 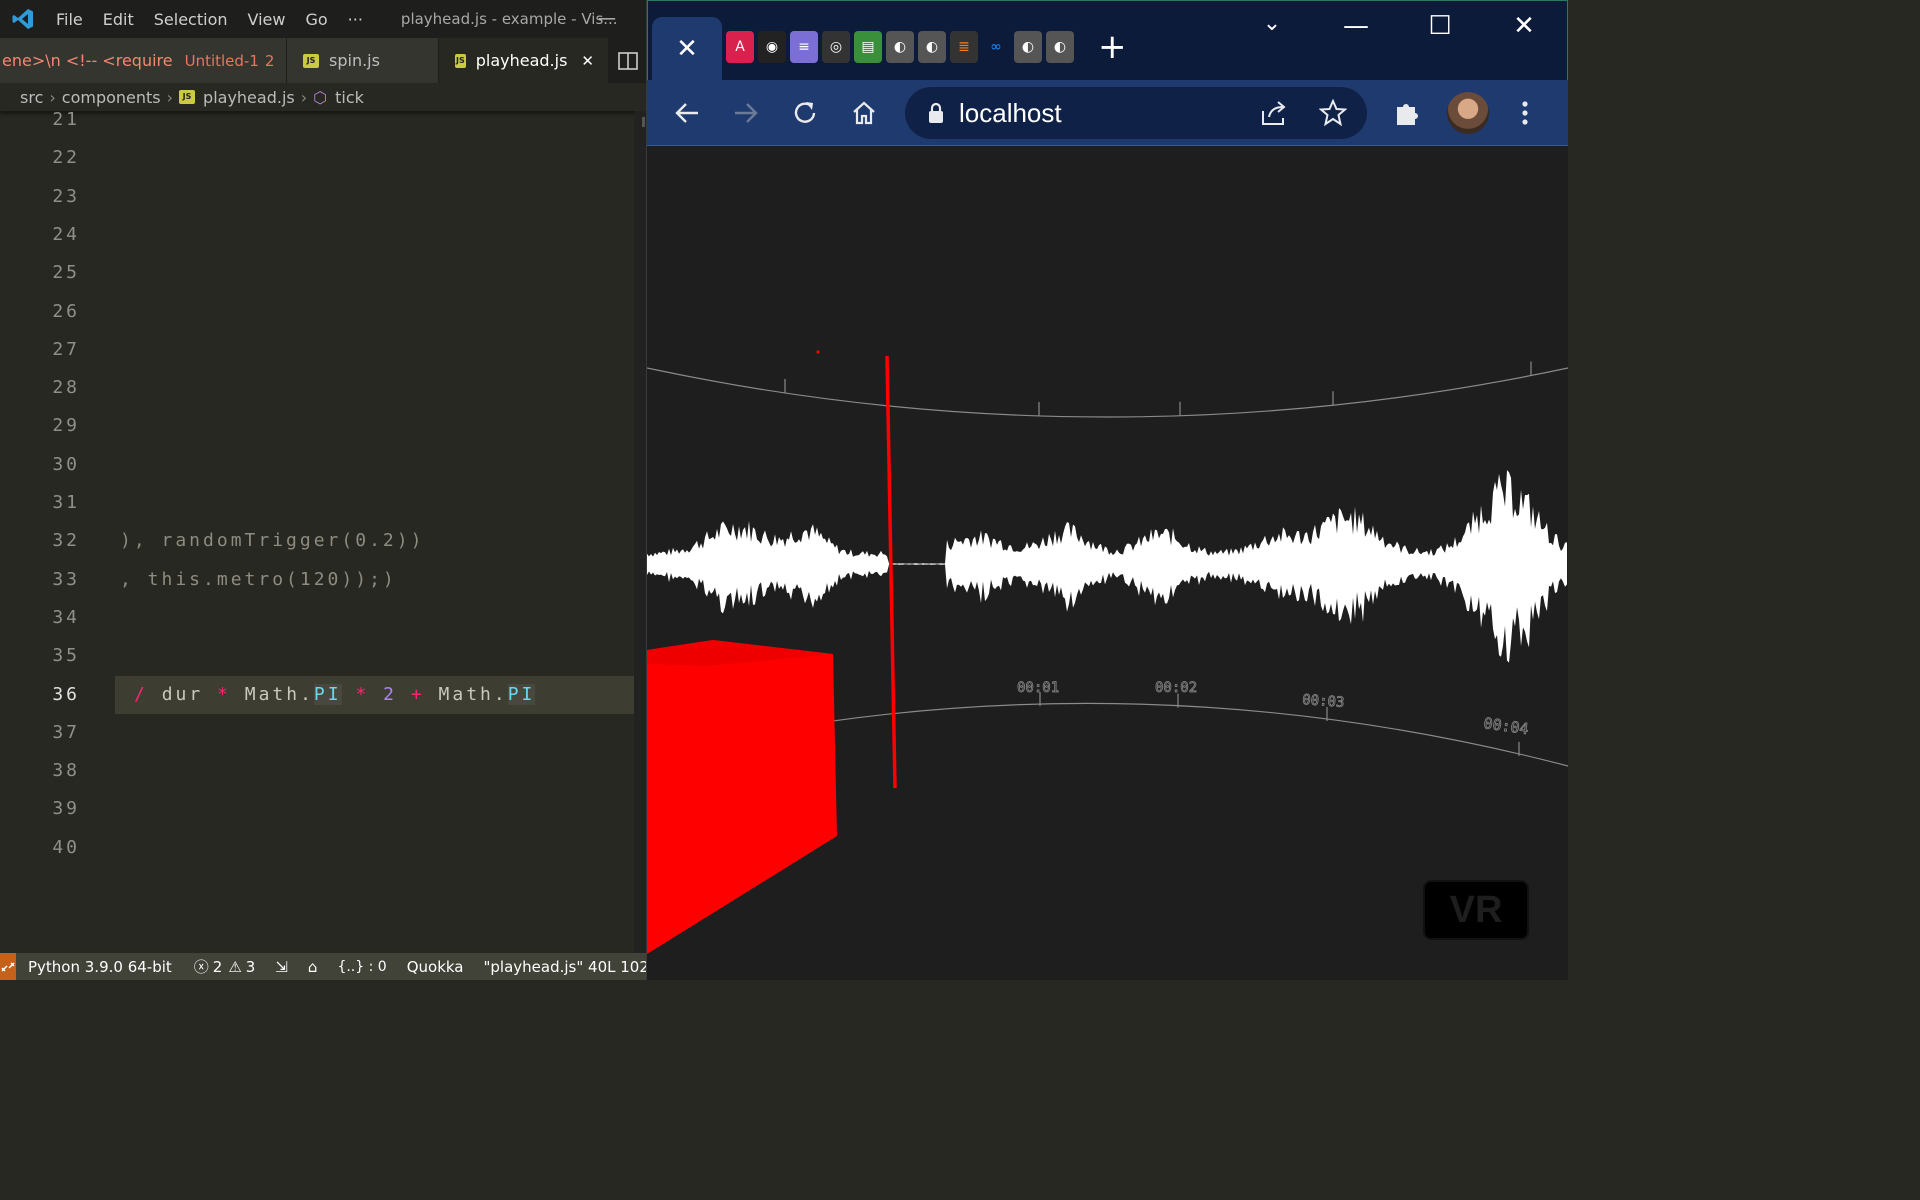 What do you see at coordinates (317, 388) in the screenshot?
I see `code-line: 28` at bounding box center [317, 388].